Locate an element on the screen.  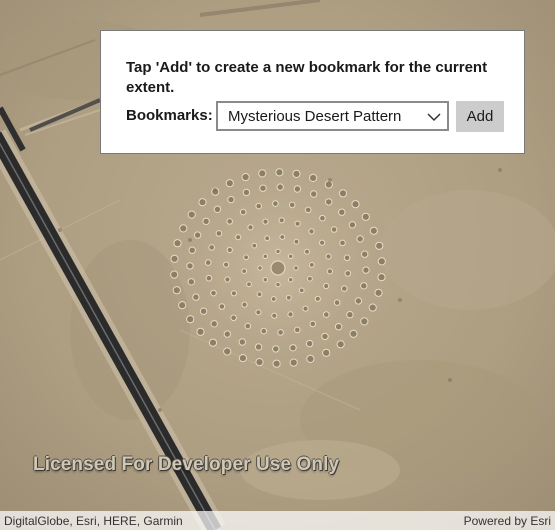
bookmarks-label: Bookmarks: is located at coordinates (169, 115).